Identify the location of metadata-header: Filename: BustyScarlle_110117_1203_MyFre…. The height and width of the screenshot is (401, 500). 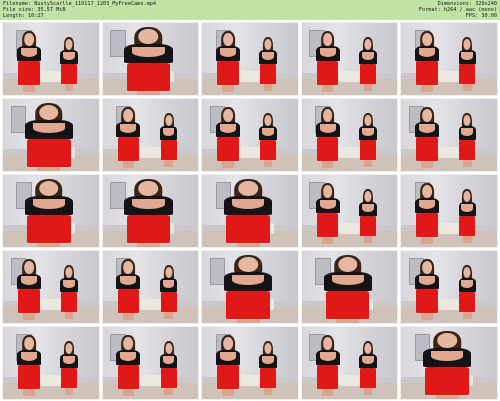
(250, 10).